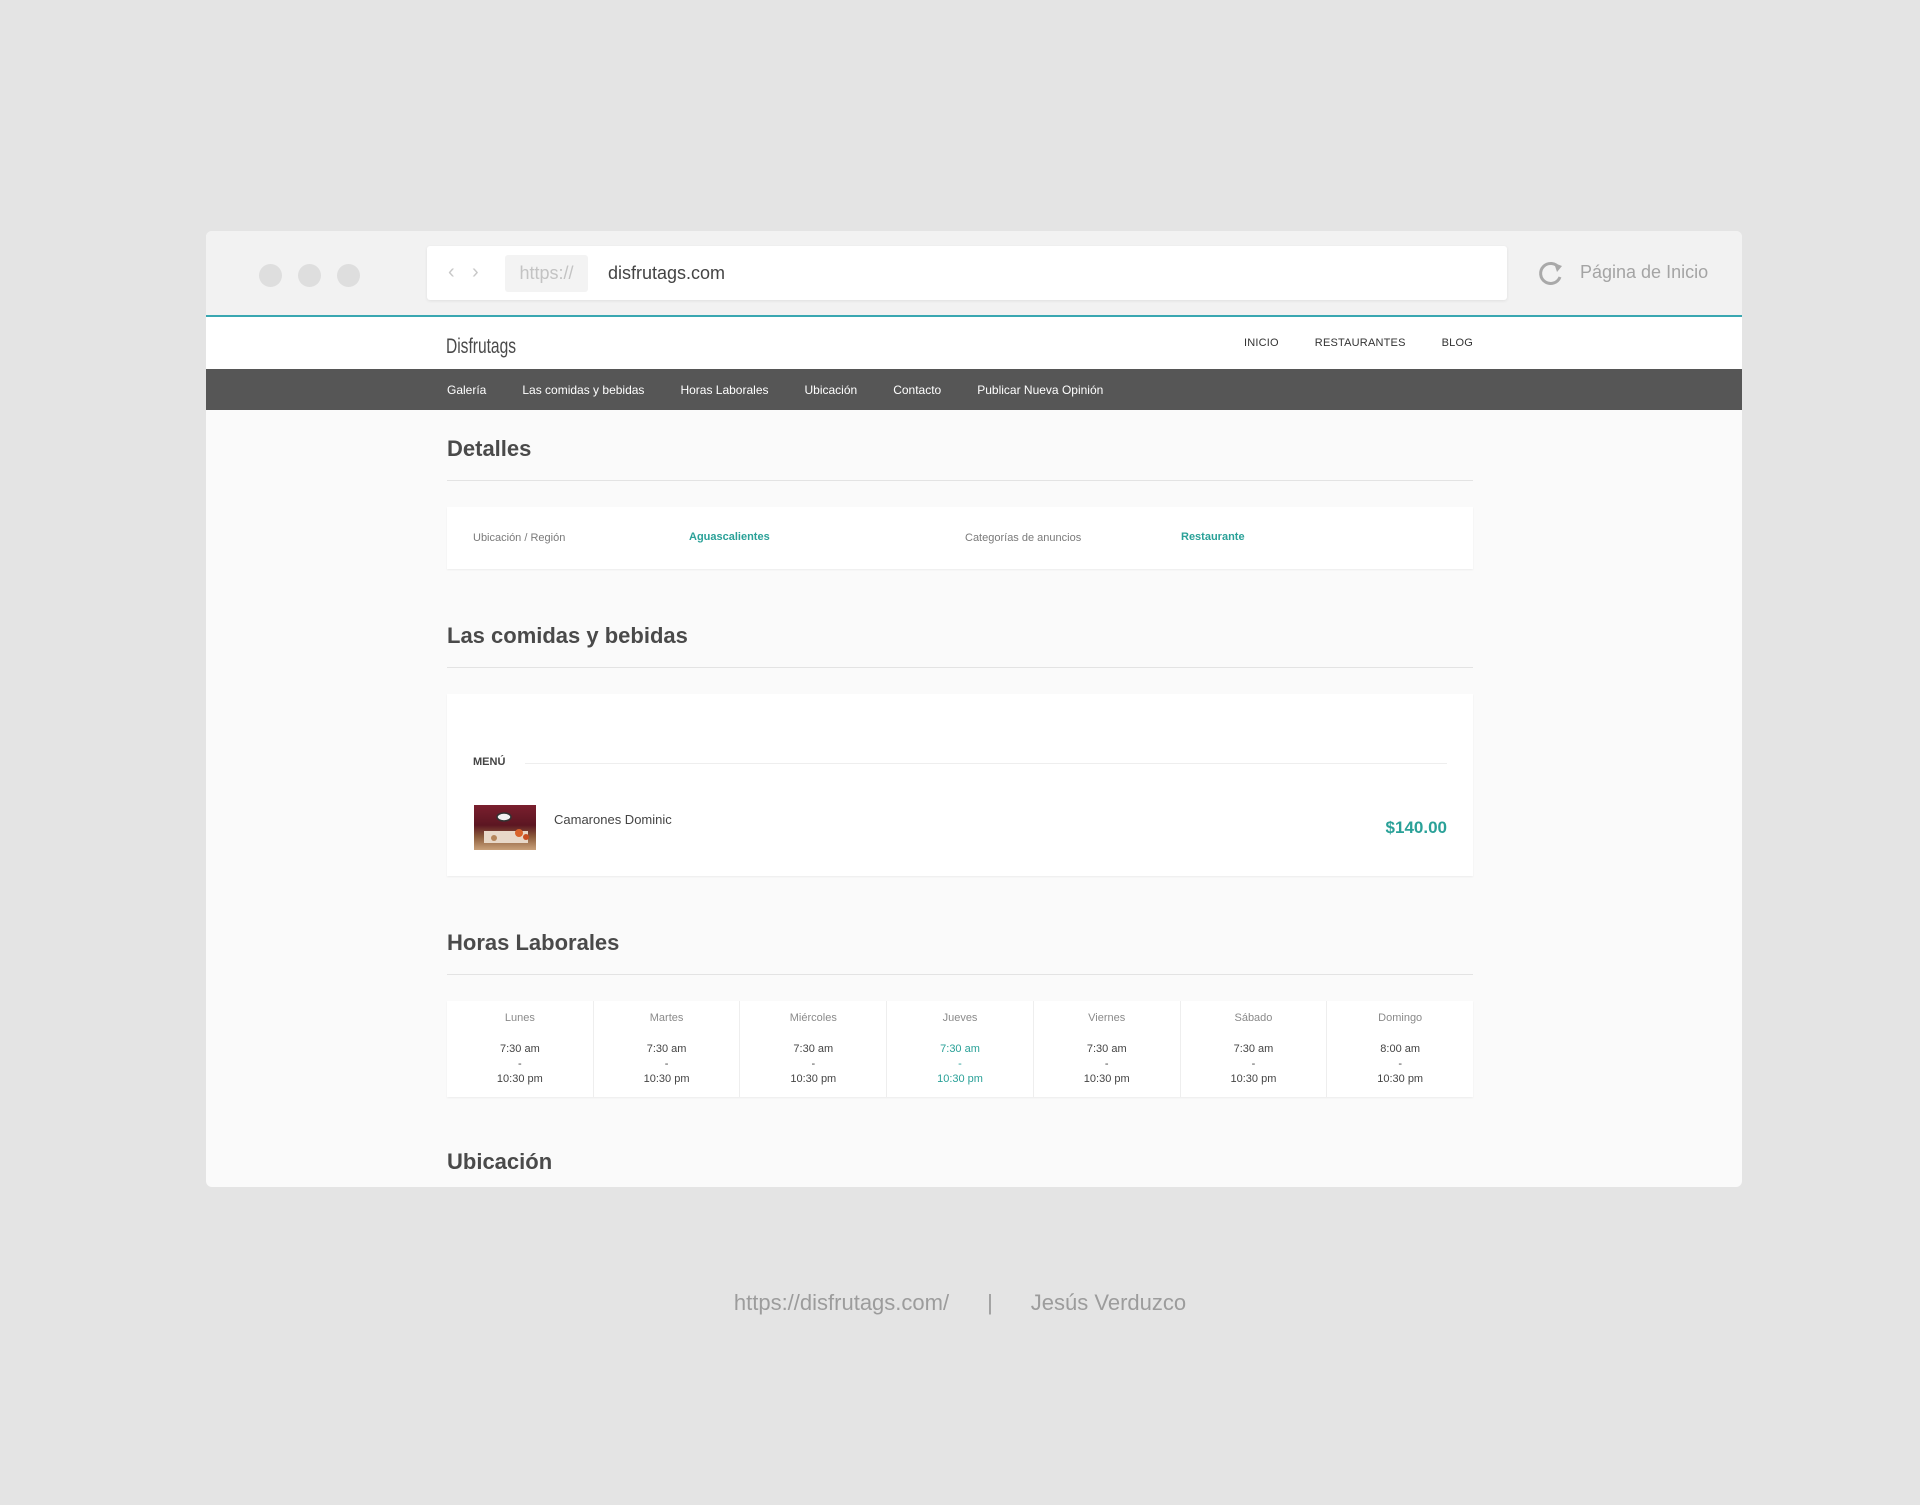  I want to click on window-maximize-dot, so click(348, 275).